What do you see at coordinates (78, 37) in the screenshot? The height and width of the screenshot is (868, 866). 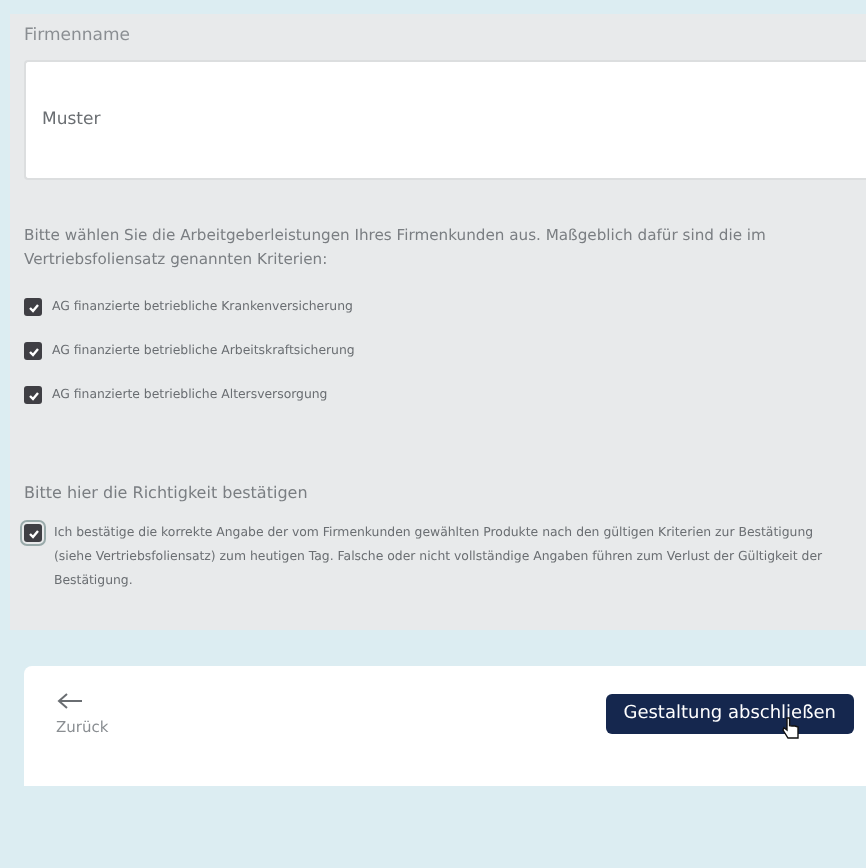 I see `field-label: Firmenname` at bounding box center [78, 37].